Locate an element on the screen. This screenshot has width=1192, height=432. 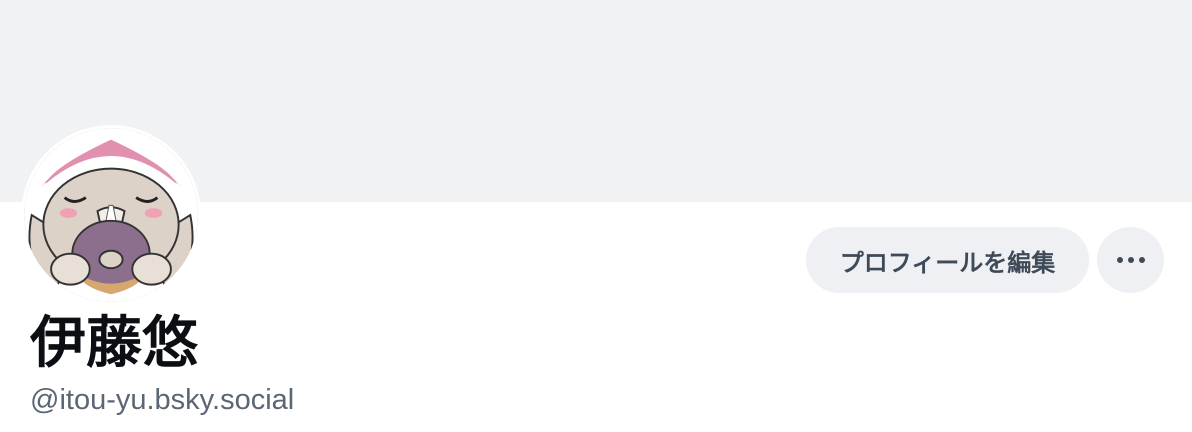
profile-display-name: 伊藤悠 is located at coordinates (114, 343).